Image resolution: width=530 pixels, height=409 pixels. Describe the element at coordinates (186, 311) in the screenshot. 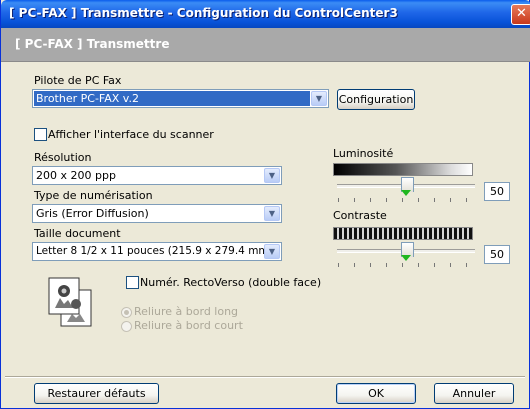

I see `long-edge-label: Reliure à bord long` at that location.